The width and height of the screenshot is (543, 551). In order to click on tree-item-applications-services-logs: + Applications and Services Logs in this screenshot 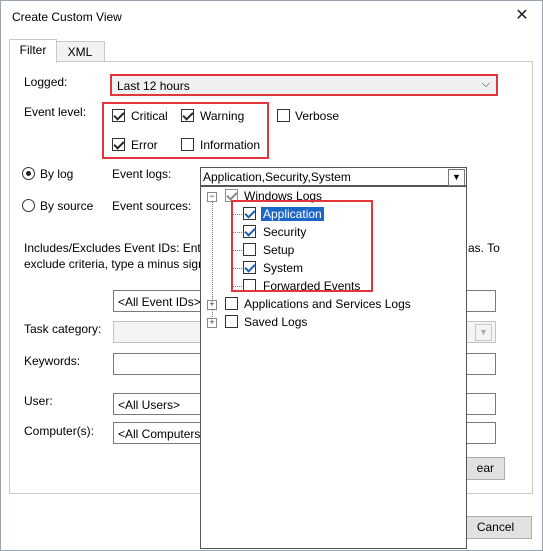, I will do `click(331, 304)`.